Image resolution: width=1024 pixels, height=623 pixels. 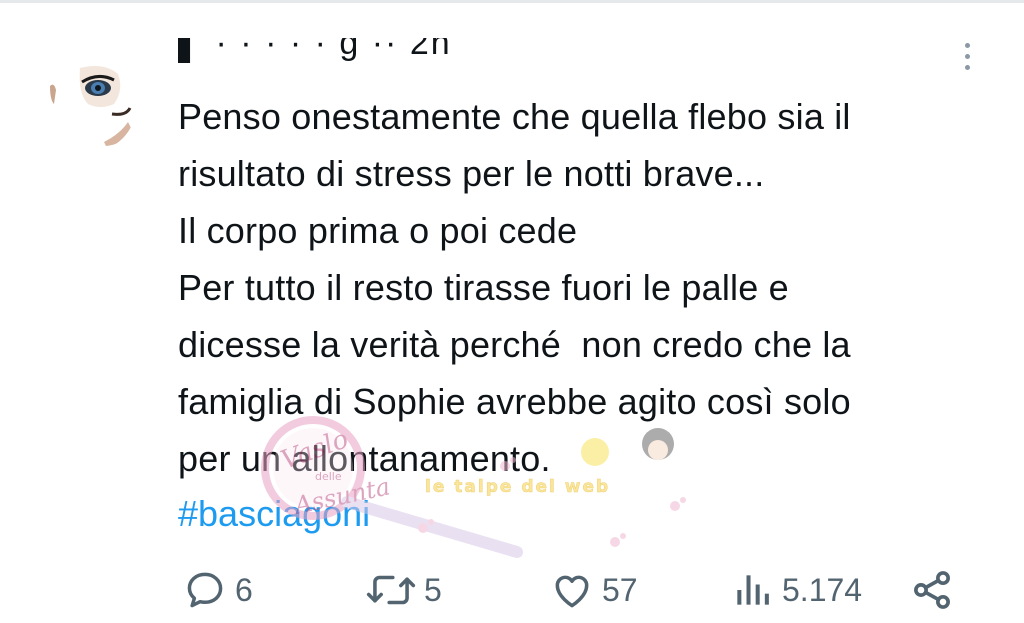 I want to click on share-nodes-icon, so click(x=932, y=590).